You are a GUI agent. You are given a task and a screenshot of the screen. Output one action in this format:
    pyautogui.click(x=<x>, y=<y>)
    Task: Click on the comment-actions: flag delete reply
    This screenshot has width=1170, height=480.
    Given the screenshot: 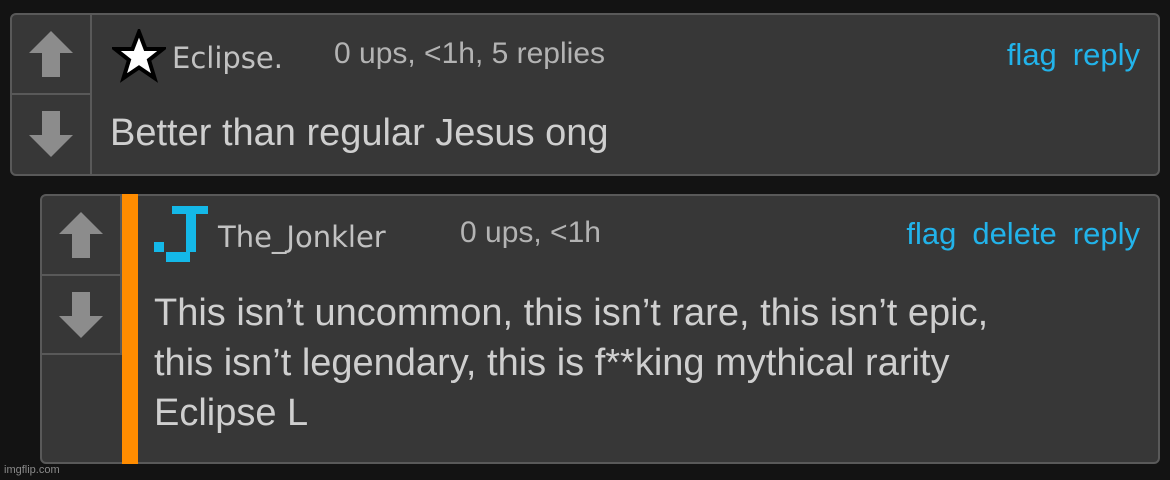 What is the action you would take?
    pyautogui.click(x=1023, y=234)
    